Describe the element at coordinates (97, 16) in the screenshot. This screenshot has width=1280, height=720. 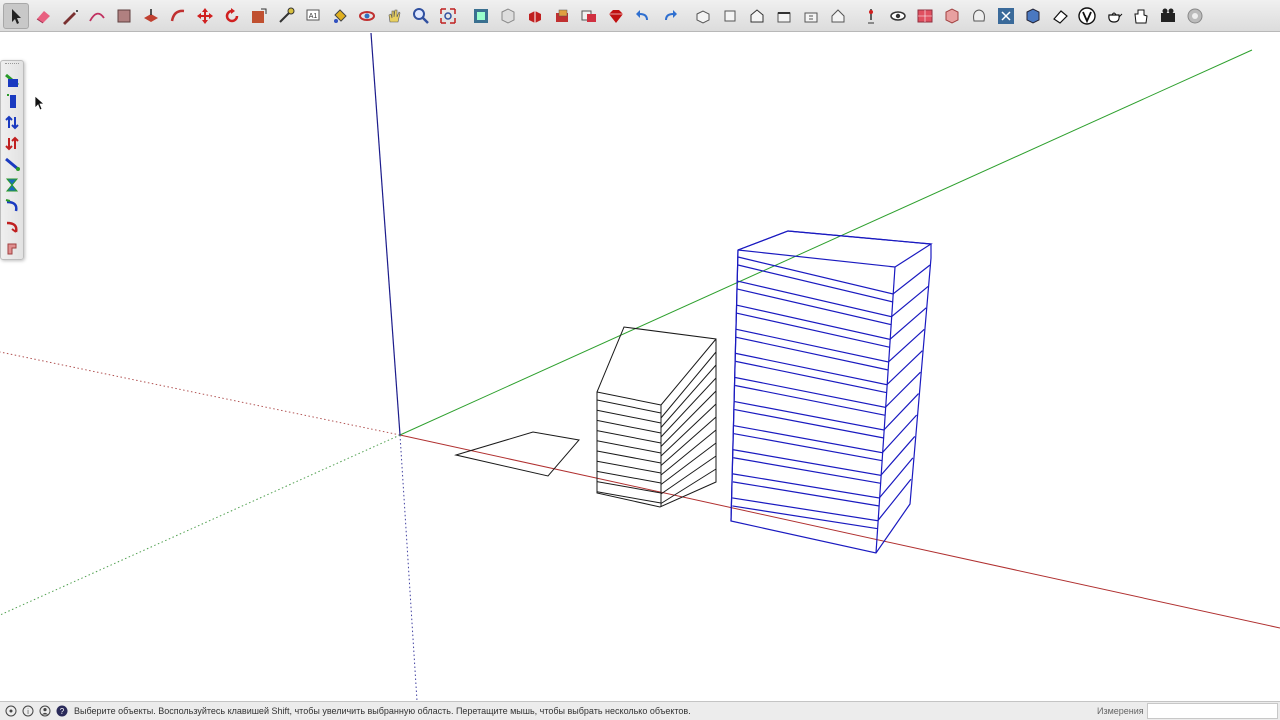
I see `arc-tool` at that location.